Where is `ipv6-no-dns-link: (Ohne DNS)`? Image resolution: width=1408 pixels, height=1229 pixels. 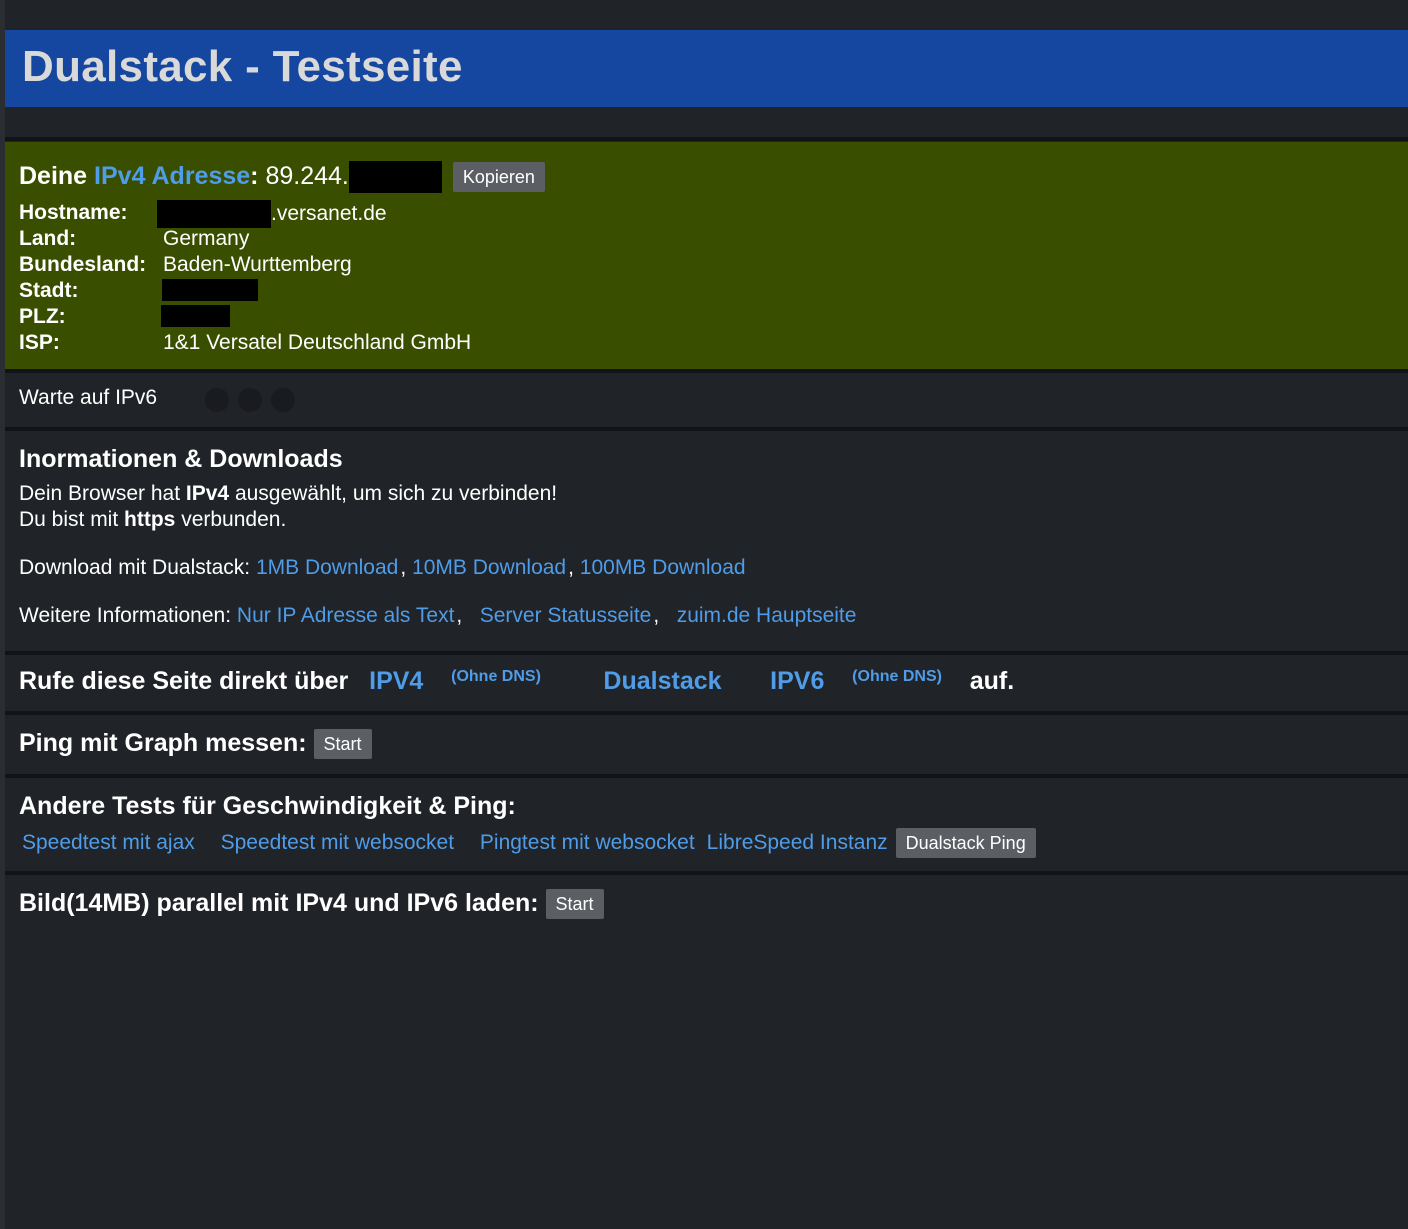
ipv6-no-dns-link: (Ohne DNS) is located at coordinates (897, 676).